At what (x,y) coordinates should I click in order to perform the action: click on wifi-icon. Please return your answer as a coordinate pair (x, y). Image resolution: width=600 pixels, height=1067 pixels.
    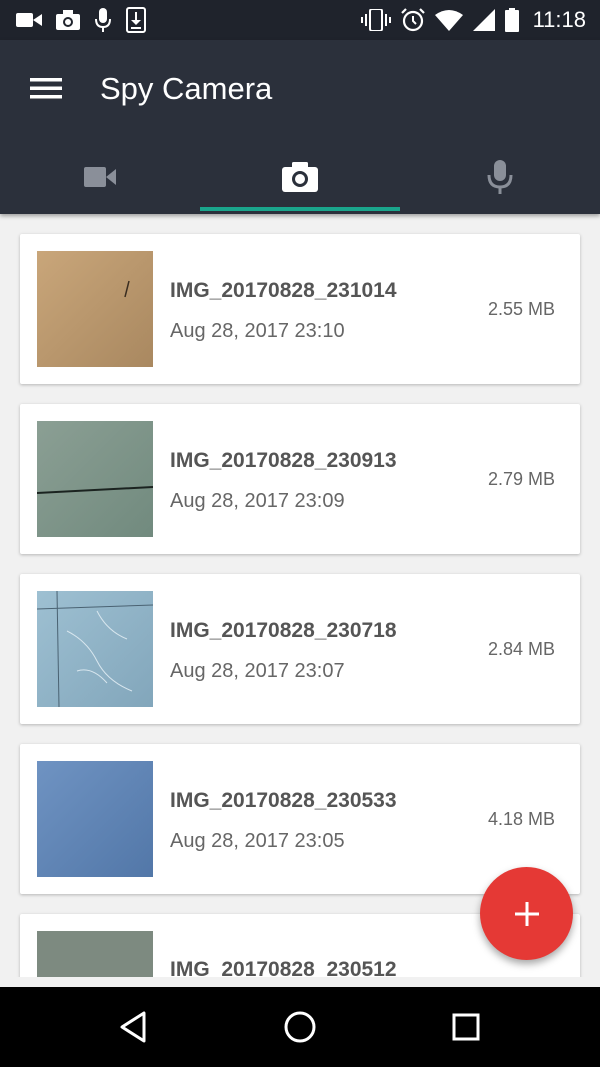
    Looking at the image, I should click on (448, 20).